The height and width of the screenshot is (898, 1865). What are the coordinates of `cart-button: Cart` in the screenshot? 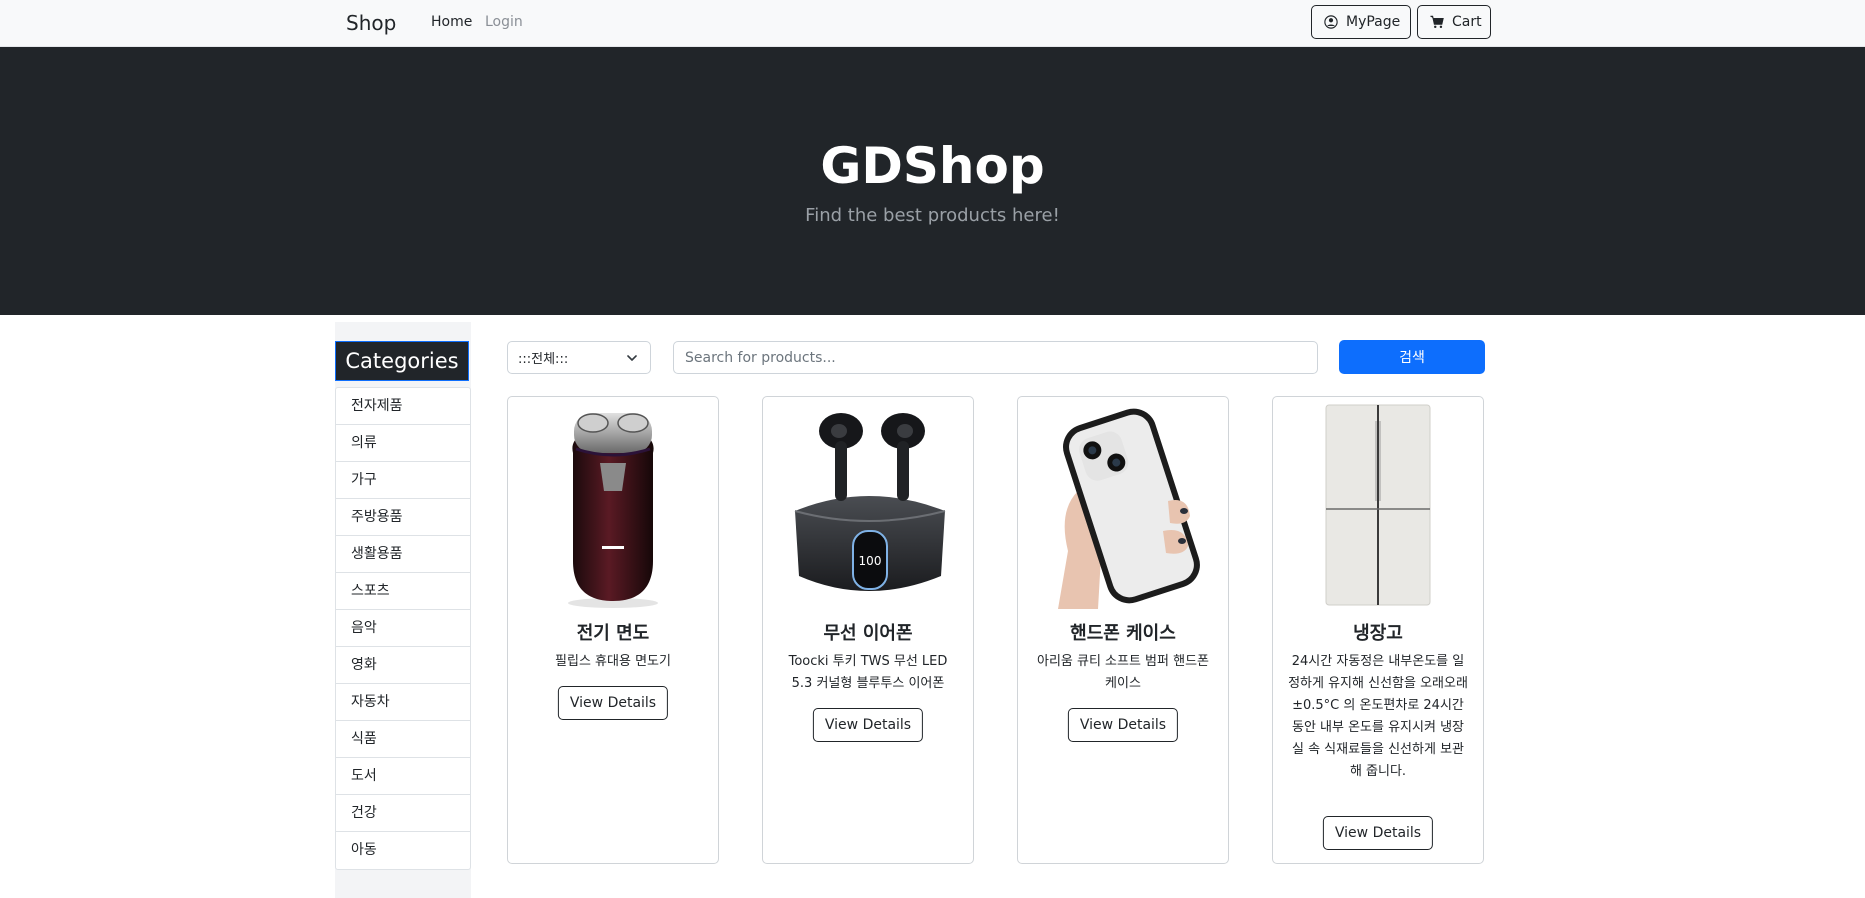 It's located at (1454, 22).